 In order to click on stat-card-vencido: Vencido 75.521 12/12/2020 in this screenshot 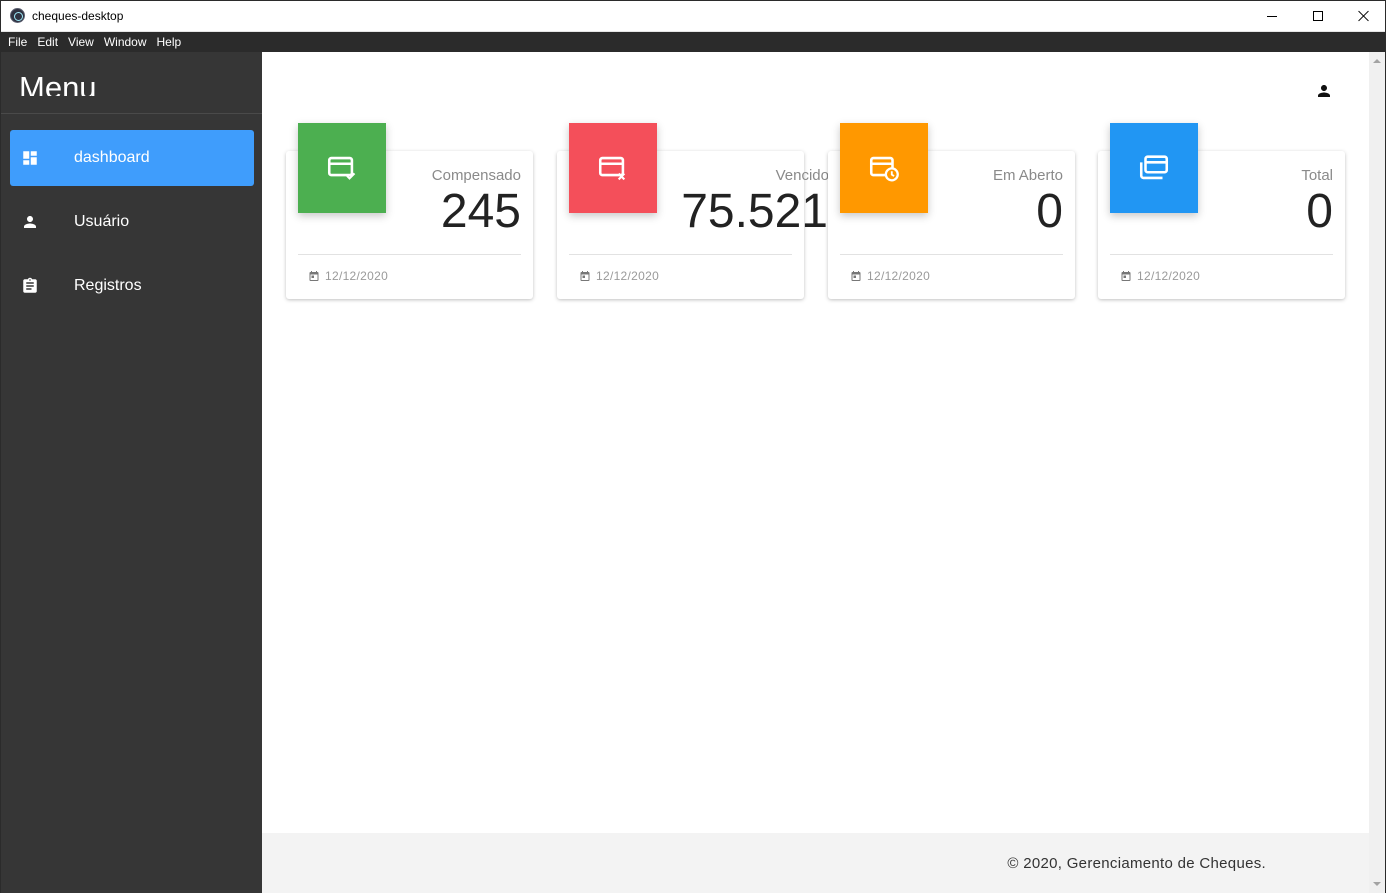, I will do `click(693, 211)`.